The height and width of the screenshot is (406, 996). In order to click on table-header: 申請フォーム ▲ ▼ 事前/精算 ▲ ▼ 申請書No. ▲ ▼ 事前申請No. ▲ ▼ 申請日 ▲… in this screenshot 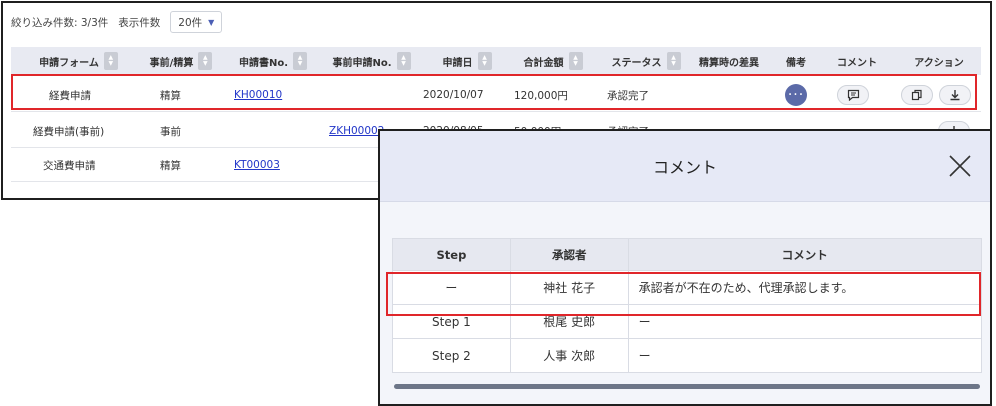, I will do `click(496, 61)`.